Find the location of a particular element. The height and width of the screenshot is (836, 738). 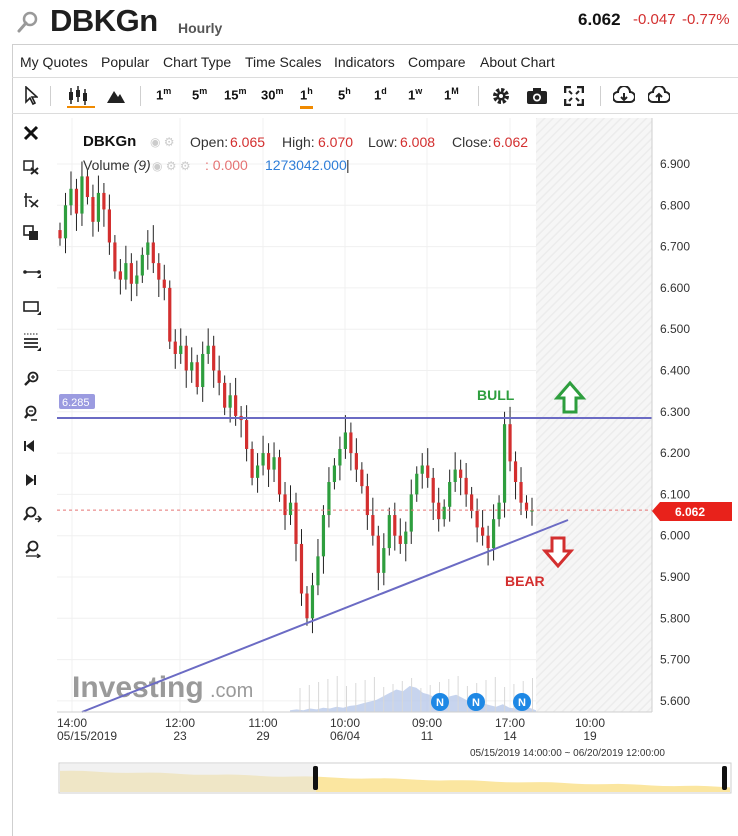

x-tick-sublabel: 06/04 is located at coordinates (345, 736).